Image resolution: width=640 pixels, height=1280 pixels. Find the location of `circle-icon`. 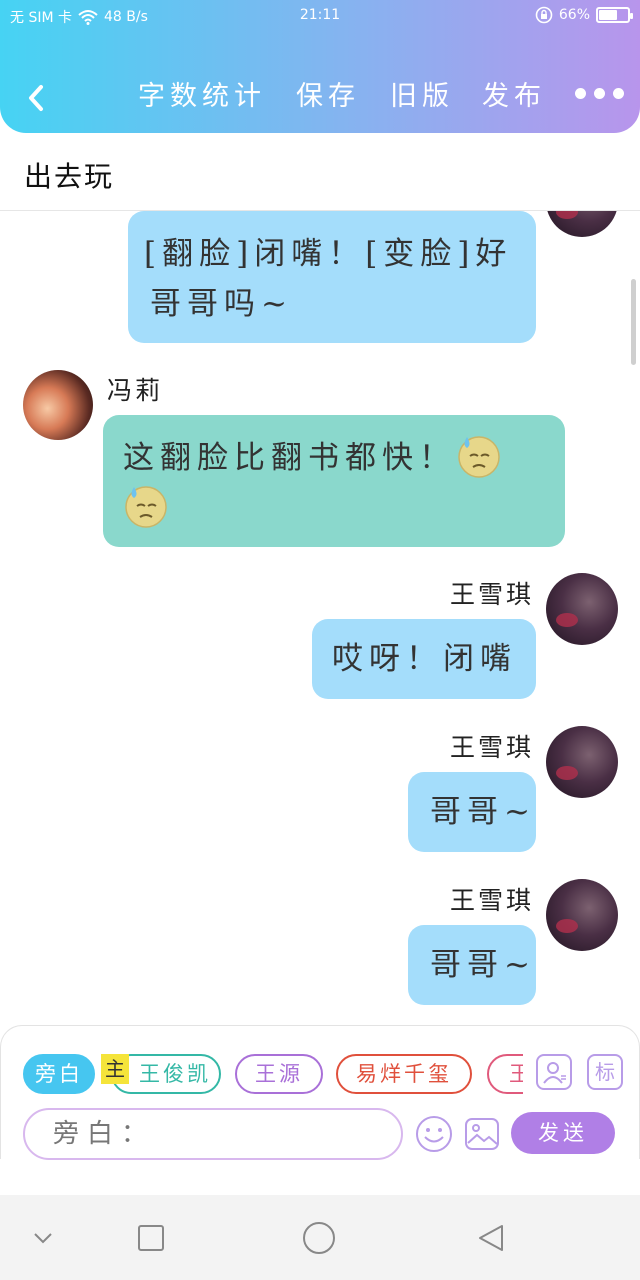

circle-icon is located at coordinates (319, 1238).